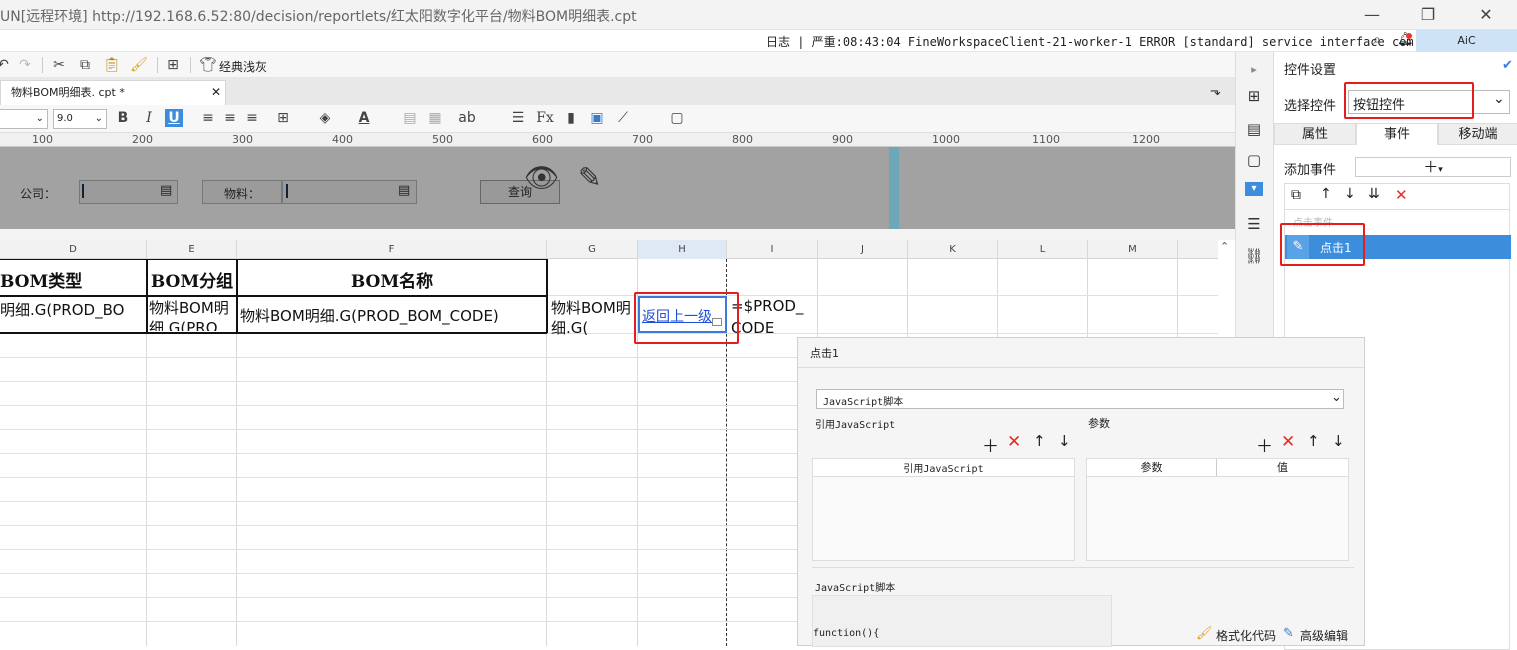  I want to click on font-size-select: 9.0 ⌄, so click(80, 119).